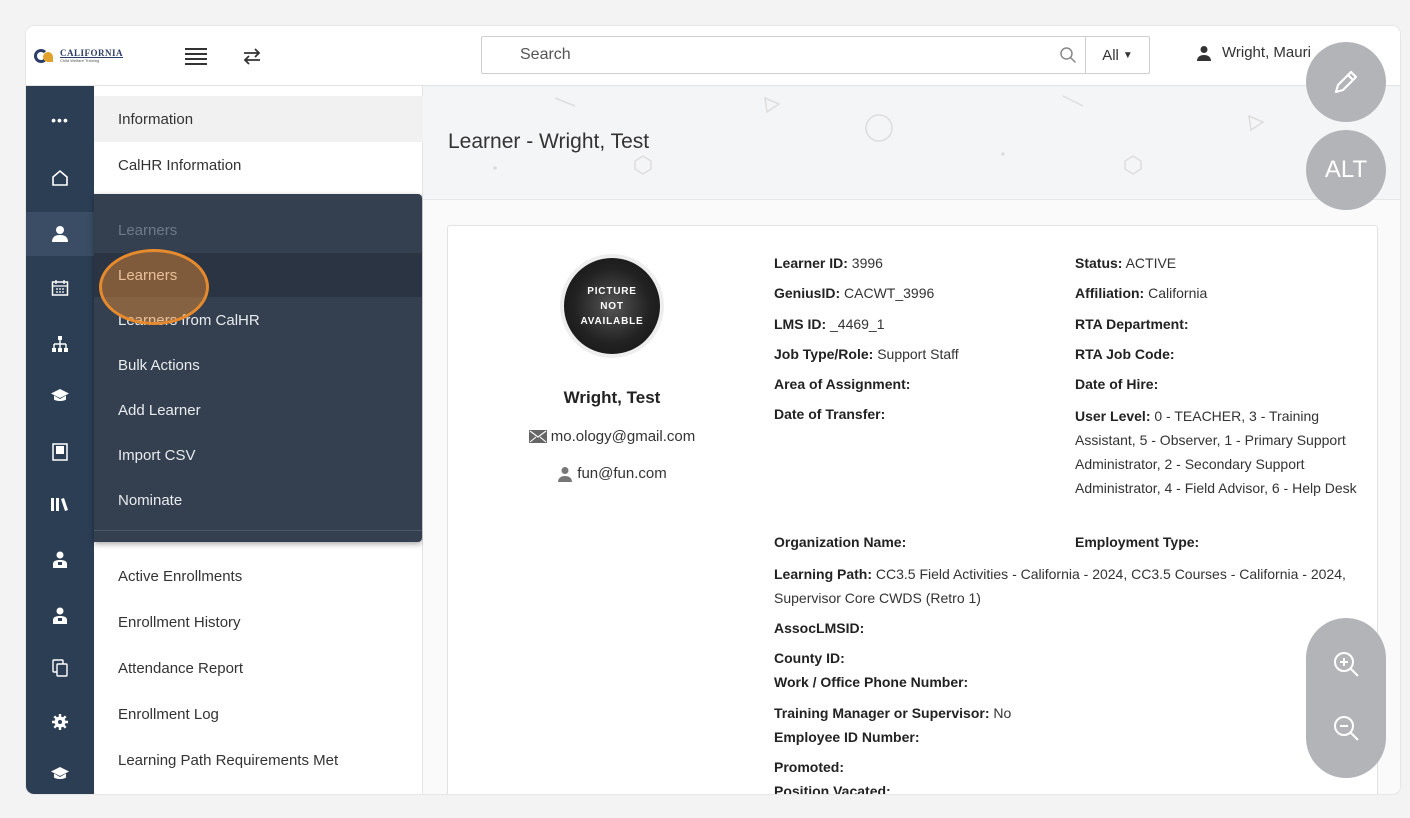  I want to click on logo-title: CALIFORNIA, so click(92, 53).